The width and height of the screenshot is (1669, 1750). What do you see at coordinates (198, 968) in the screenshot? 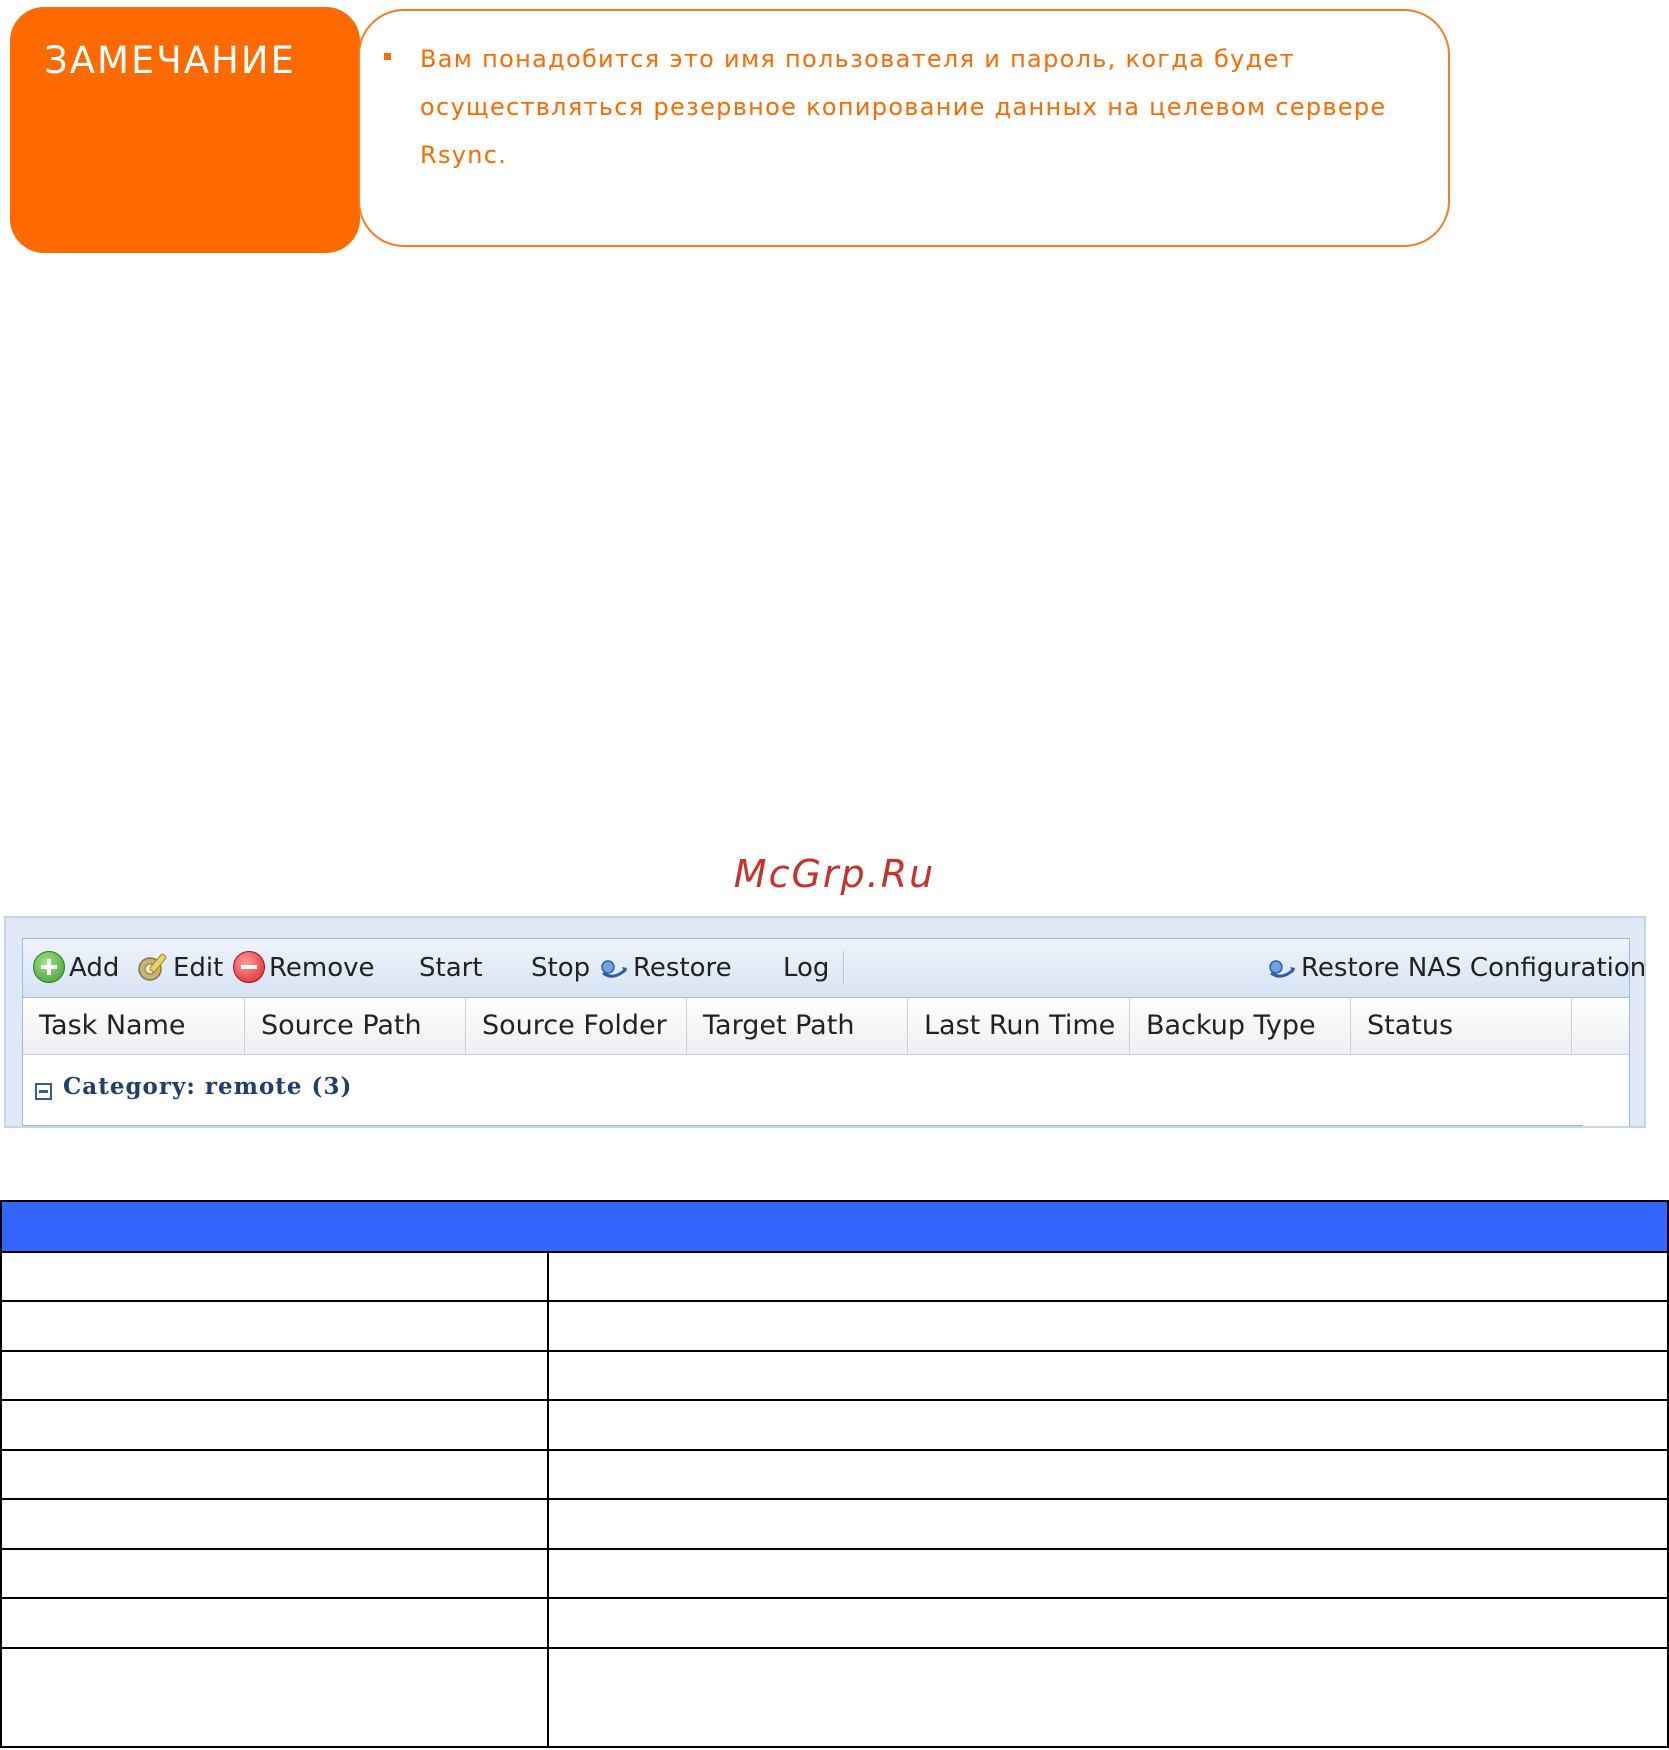
I see `edit-button-label: Edit` at bounding box center [198, 968].